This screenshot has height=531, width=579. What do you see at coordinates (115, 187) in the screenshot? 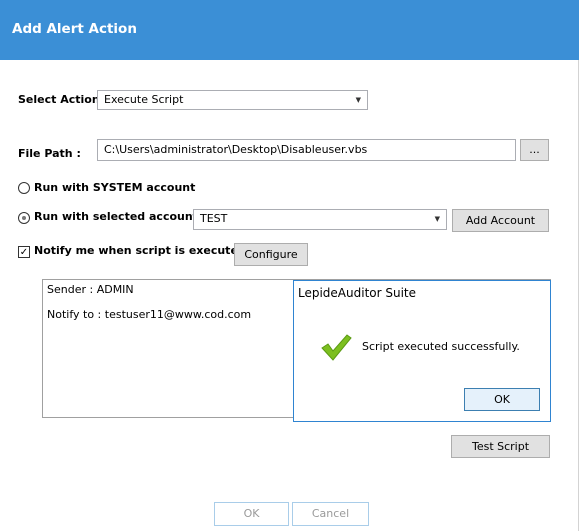
I see `run-system-label: Run with SYSTEM account` at bounding box center [115, 187].